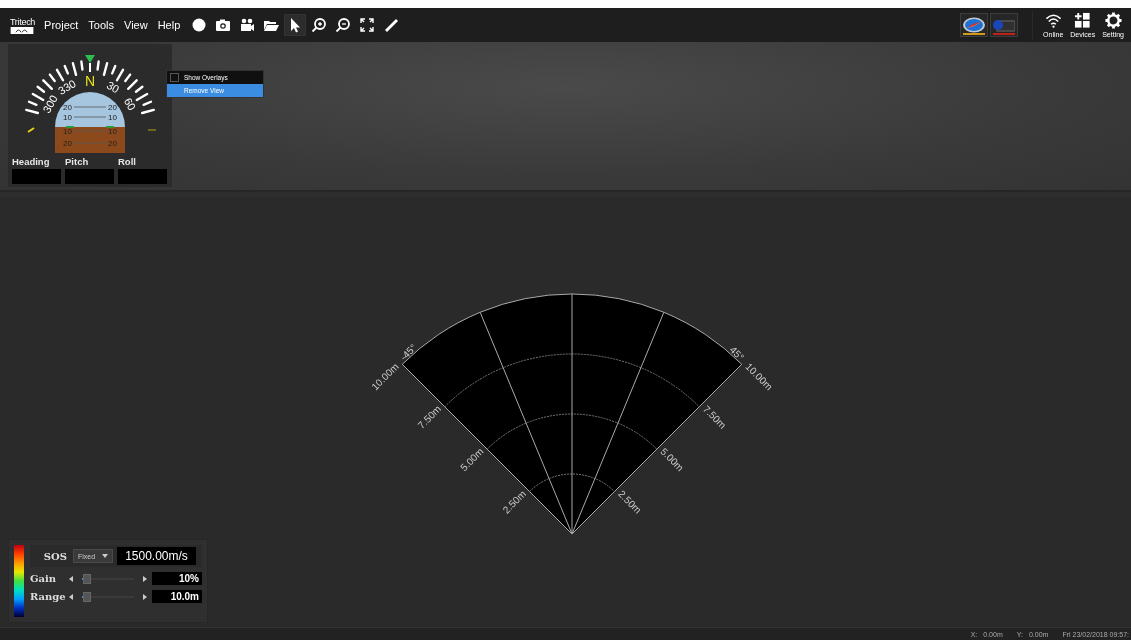 This screenshot has height=640, width=1131. Describe the element at coordinates (199, 25) in the screenshot. I see `record-icon` at that location.